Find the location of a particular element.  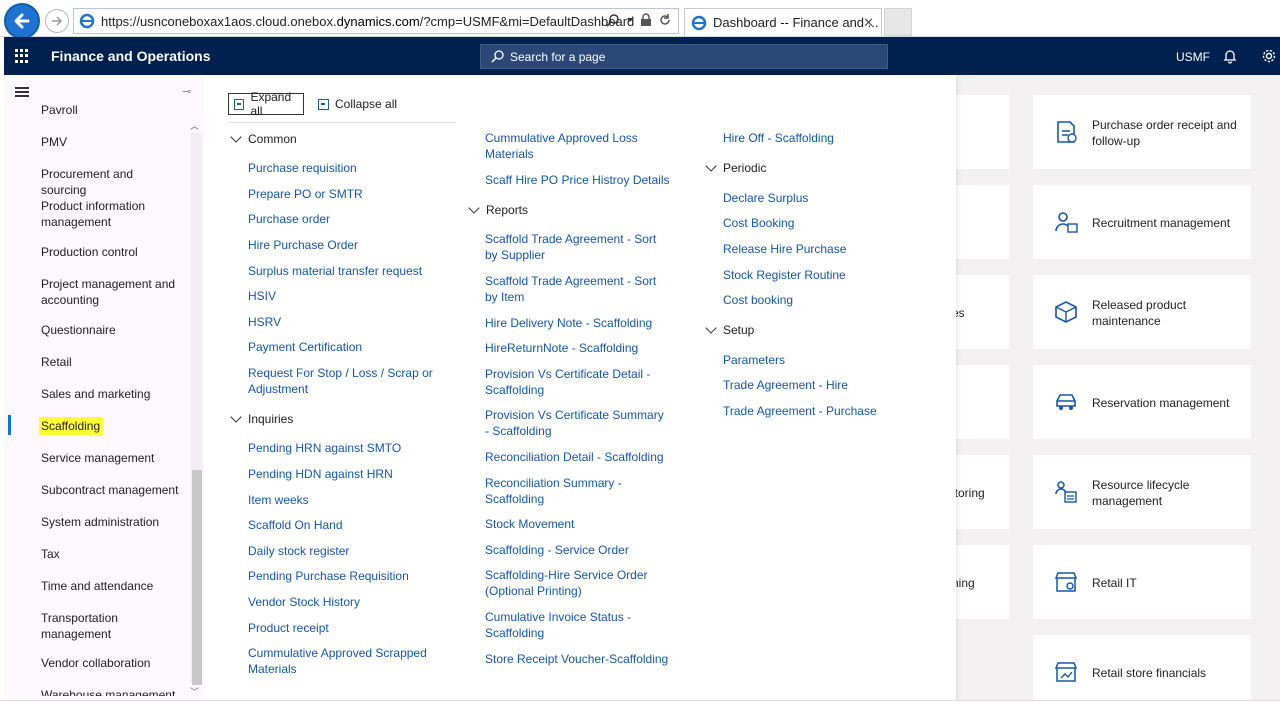

menu-link: Reconciliation Summary - Scaffolding is located at coordinates (572, 491).